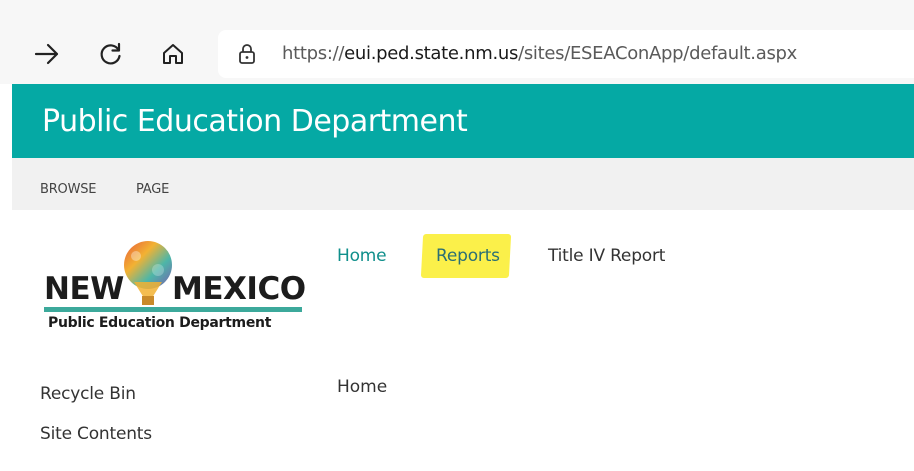 The width and height of the screenshot is (914, 471). I want to click on nm-ped-logo: NEW MEXICO Public Education Department, so click(175, 288).